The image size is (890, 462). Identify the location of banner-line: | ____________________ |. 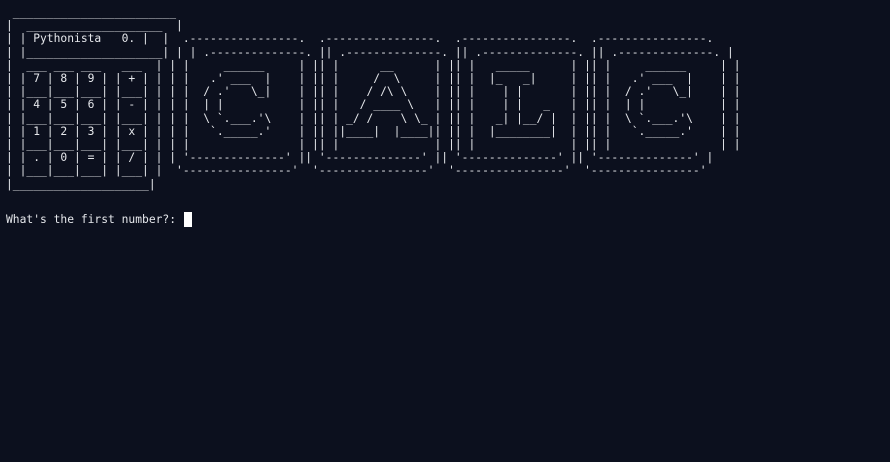
(94, 26).